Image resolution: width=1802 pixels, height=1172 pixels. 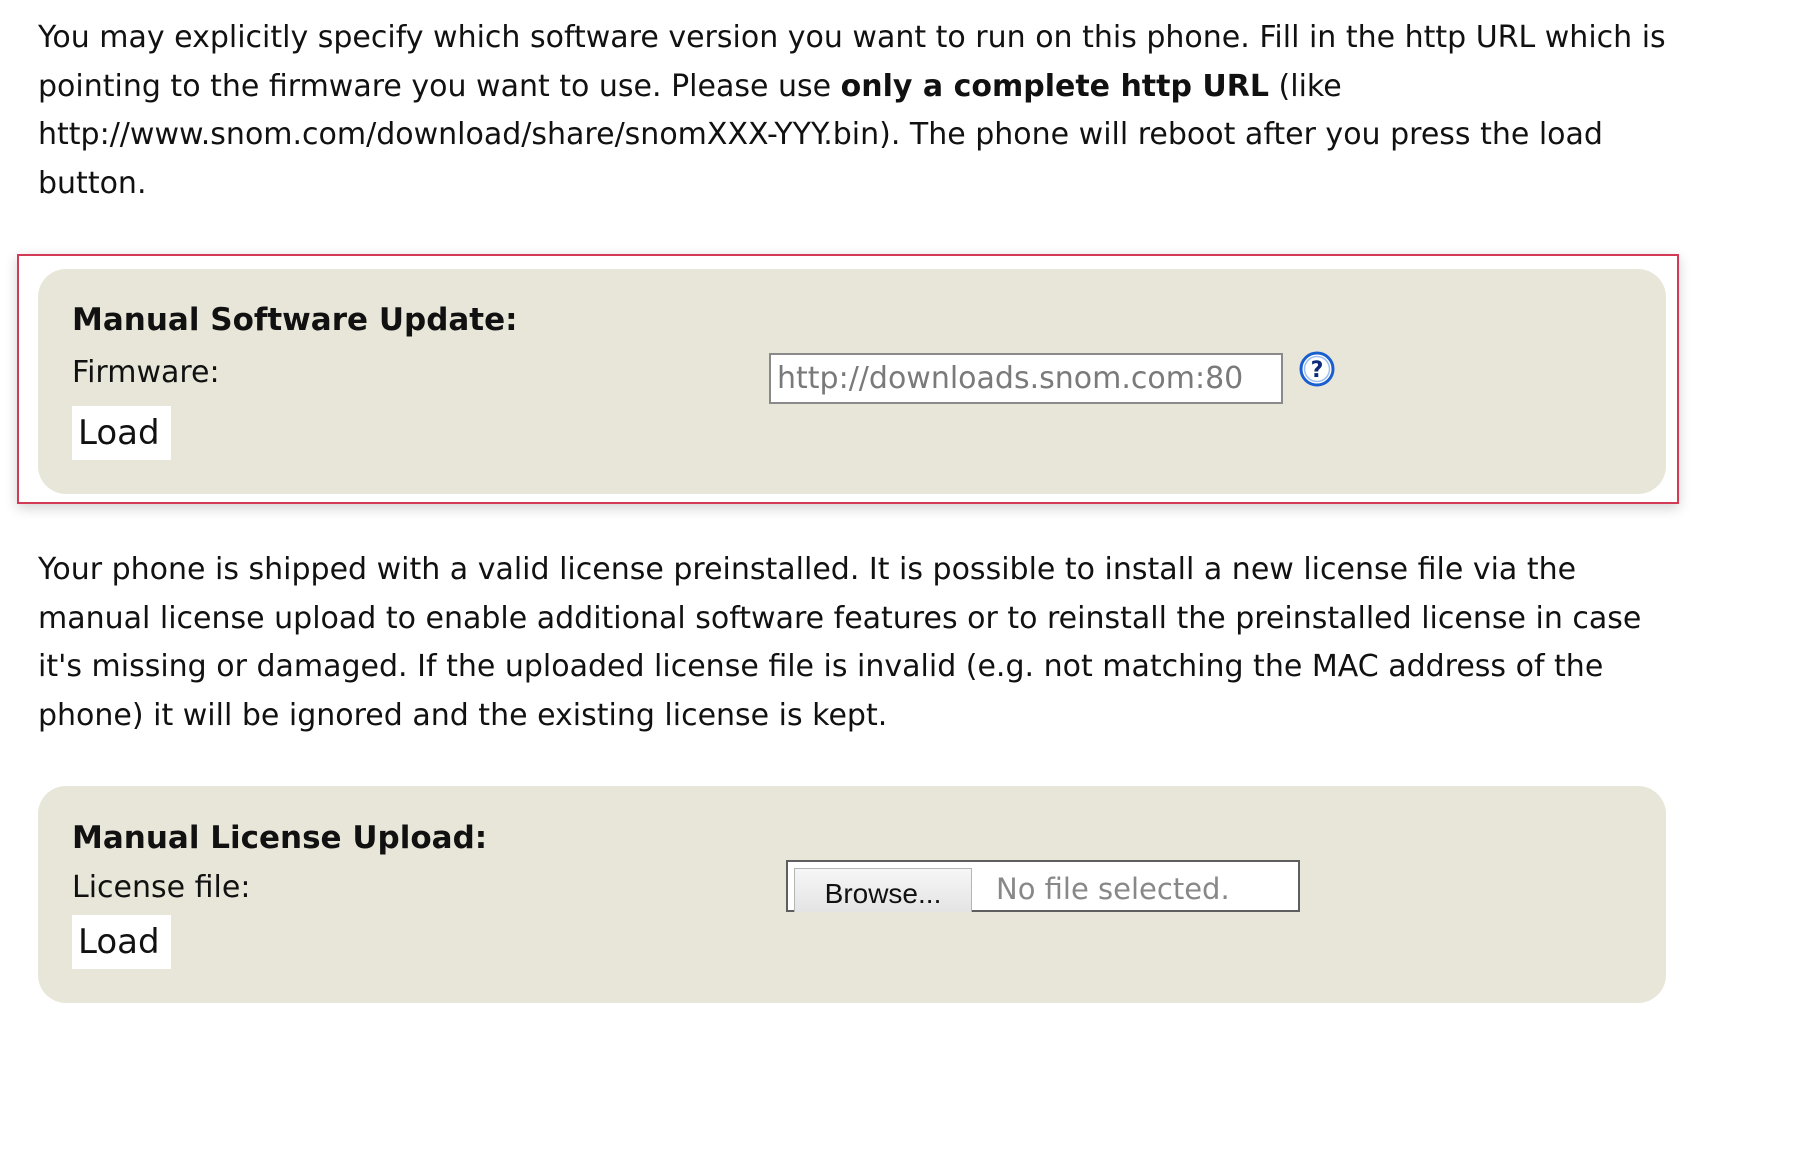 What do you see at coordinates (1113, 889) in the screenshot?
I see `file-status-text: No file selected.` at bounding box center [1113, 889].